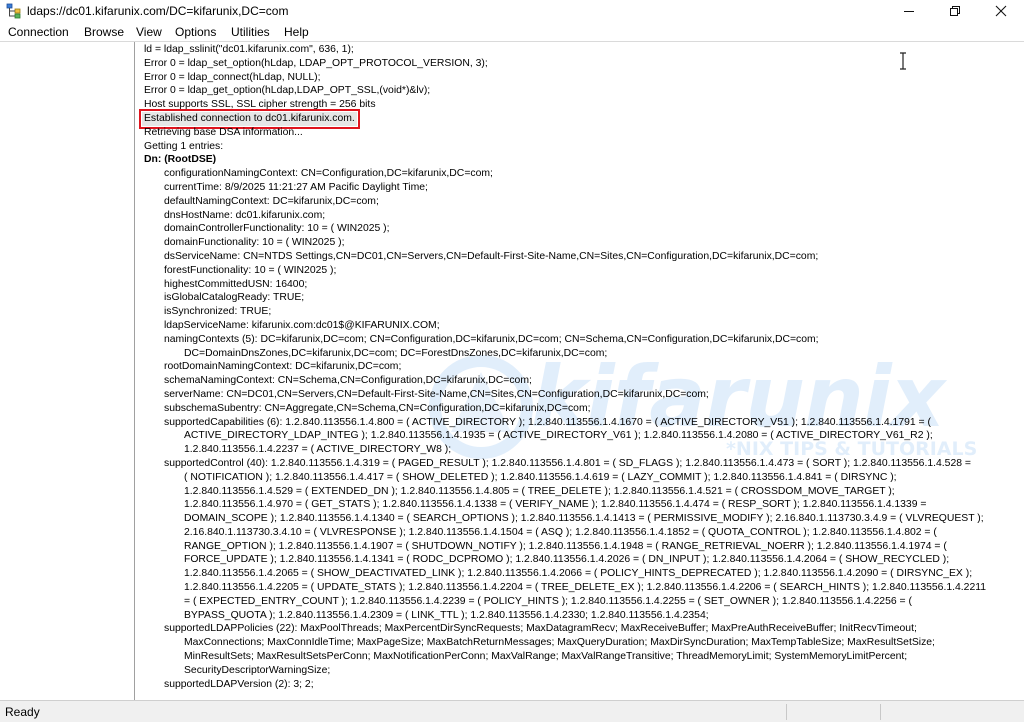 The height and width of the screenshot is (722, 1024). Describe the element at coordinates (104, 32) in the screenshot. I see `menu-browse: Browse` at that location.